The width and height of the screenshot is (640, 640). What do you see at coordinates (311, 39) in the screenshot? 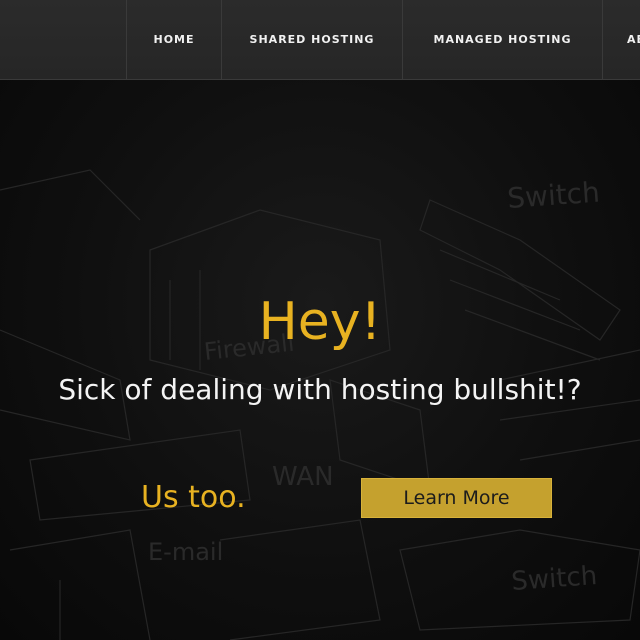
I see `nav-item-shared-hosting: SHARED HOSTING` at bounding box center [311, 39].